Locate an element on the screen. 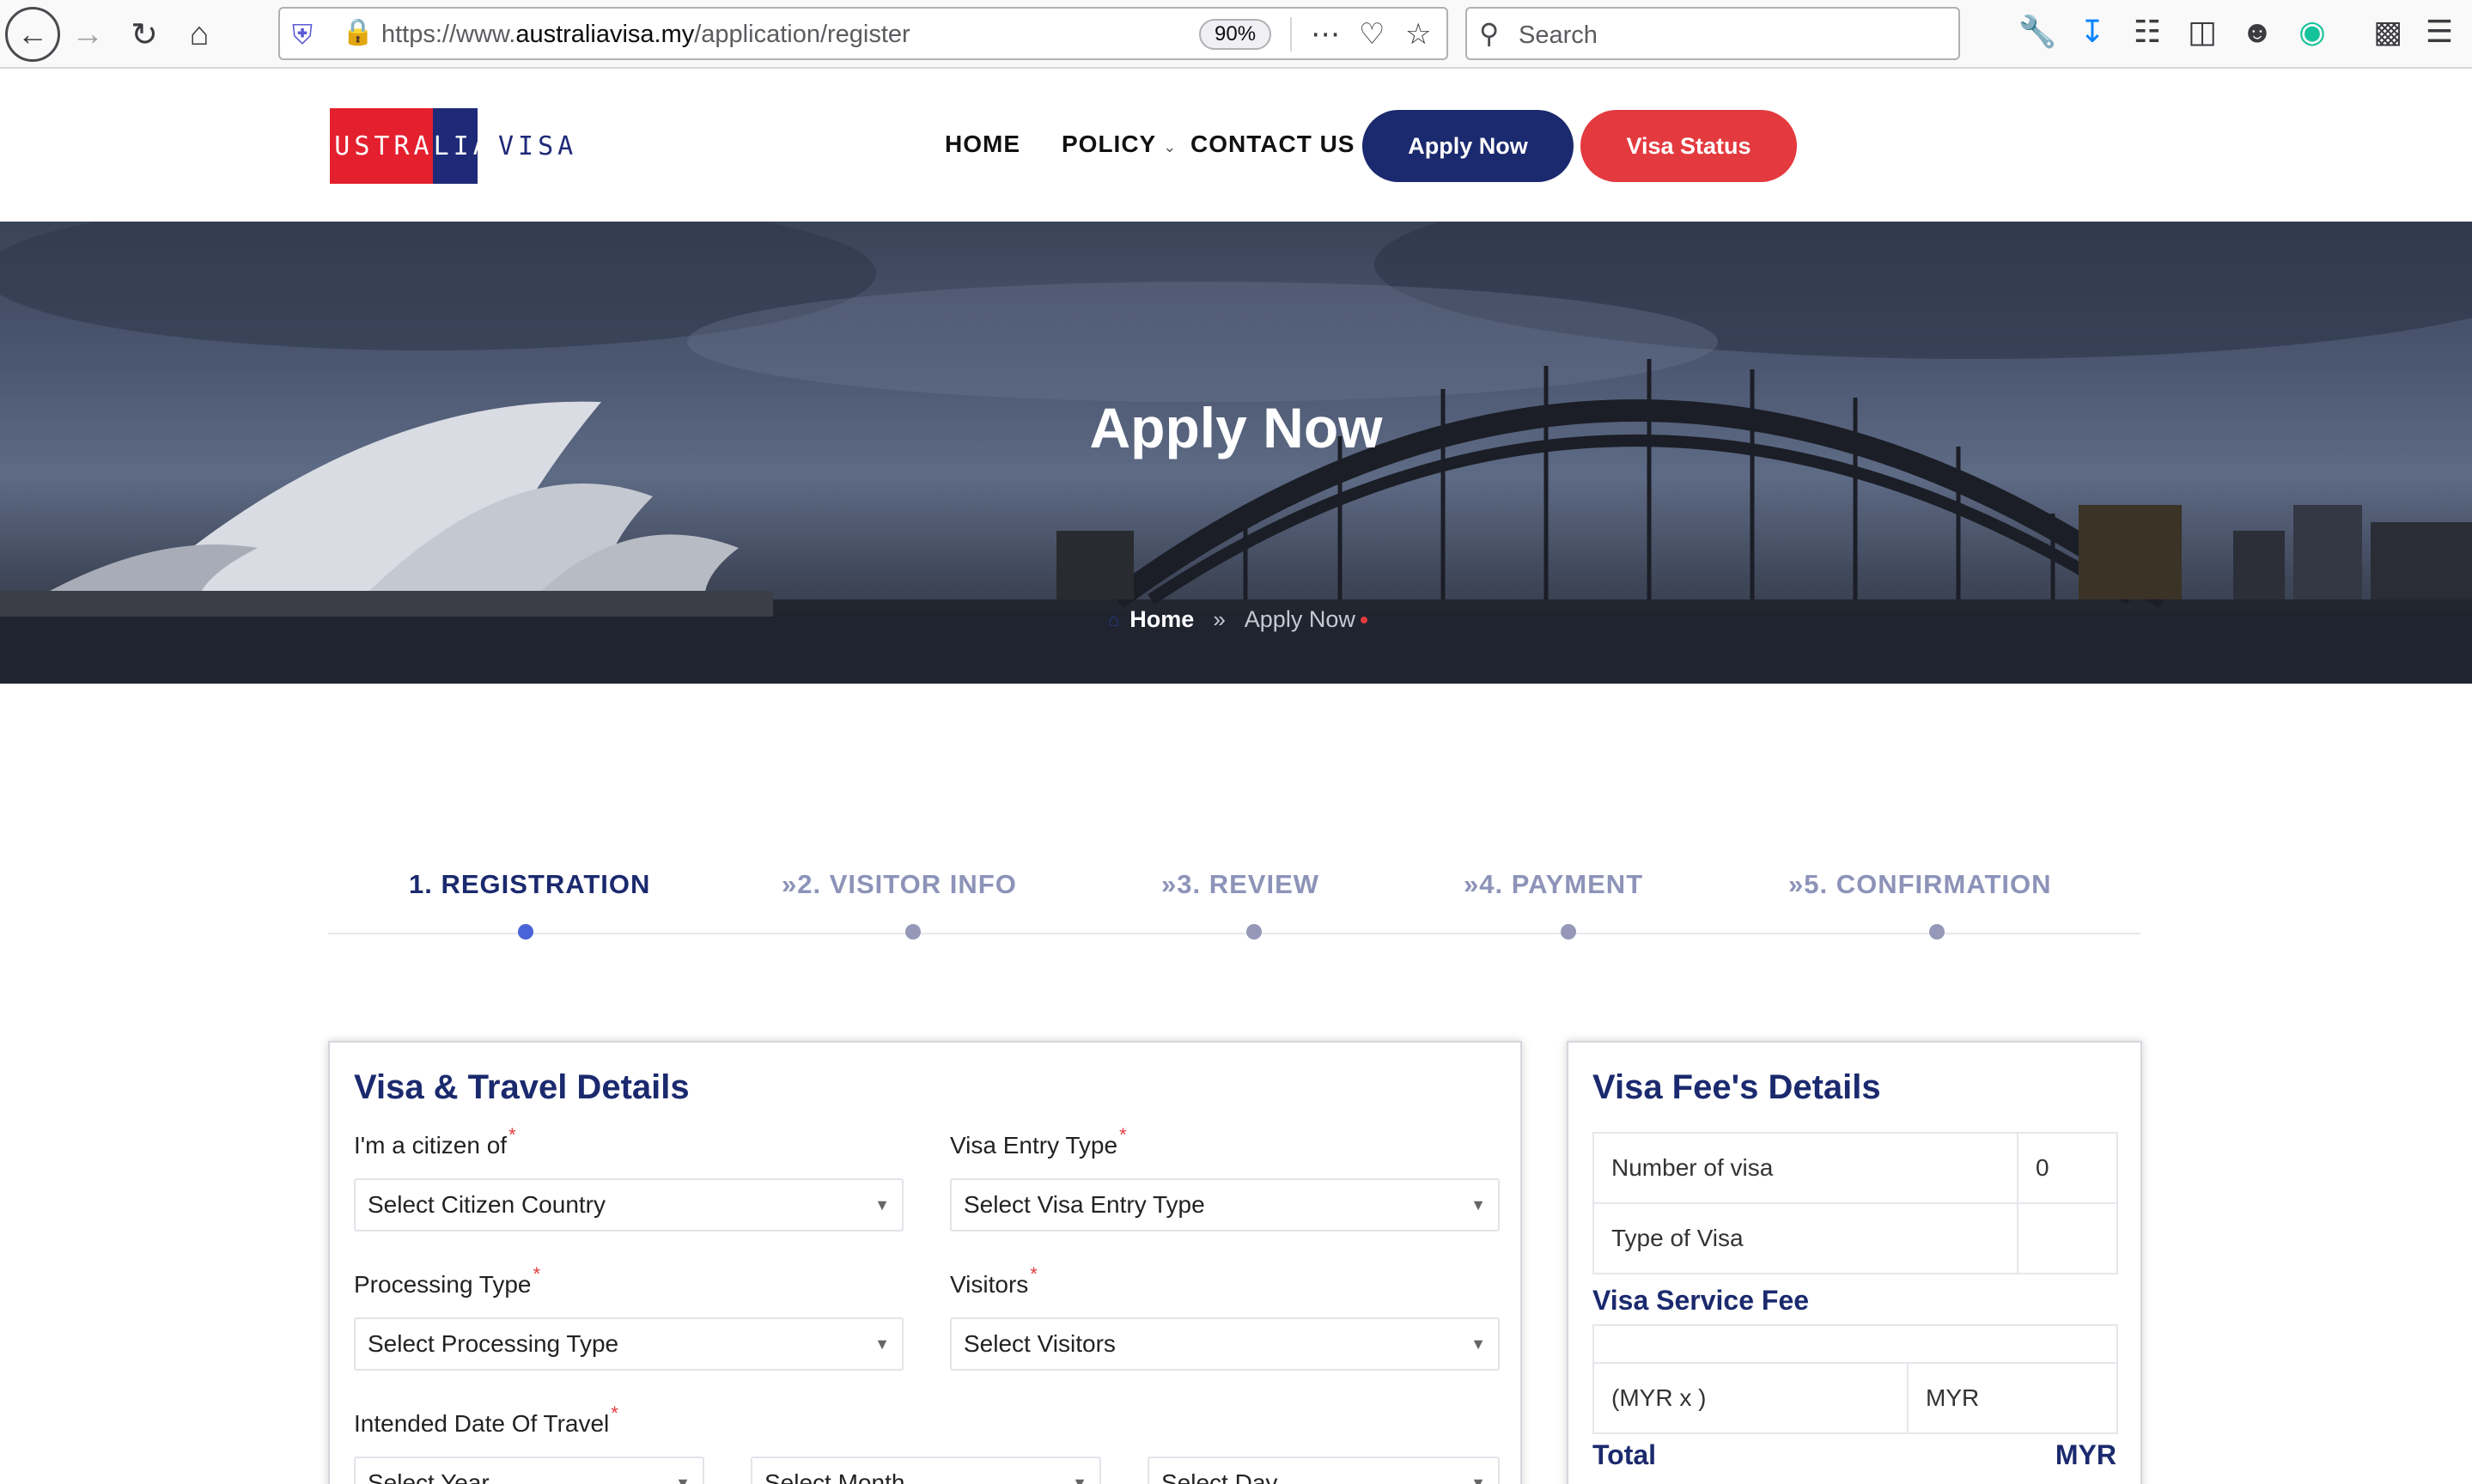 Image resolution: width=2472 pixels, height=1484 pixels. service-fee-rate-label: (MYR x ) is located at coordinates (1750, 1398).